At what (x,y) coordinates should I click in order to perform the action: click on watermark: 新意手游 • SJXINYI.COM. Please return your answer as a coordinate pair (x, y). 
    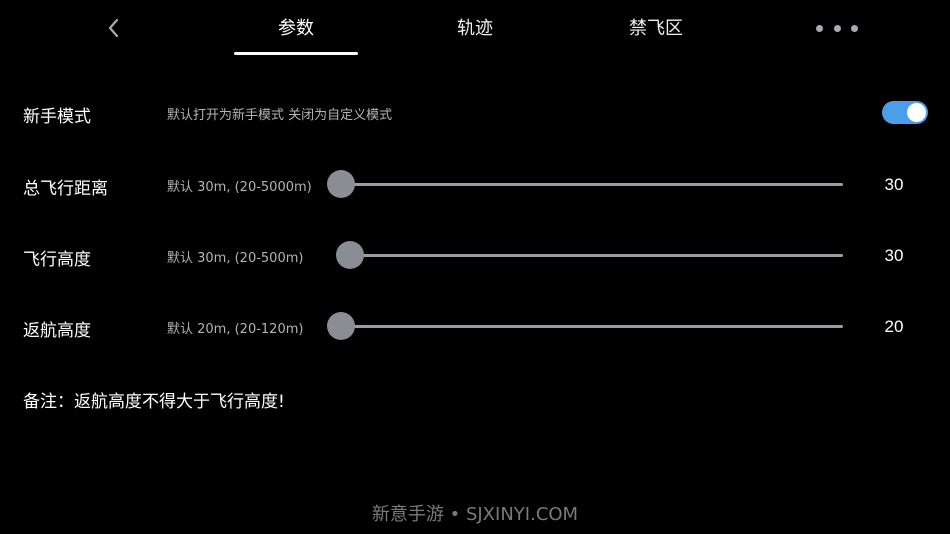
    Looking at the image, I should click on (475, 514).